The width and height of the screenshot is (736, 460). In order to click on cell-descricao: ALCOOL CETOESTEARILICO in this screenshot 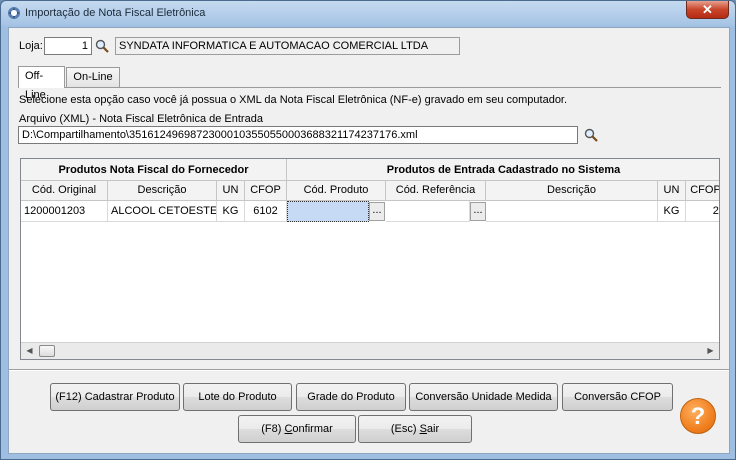, I will do `click(162, 211)`.